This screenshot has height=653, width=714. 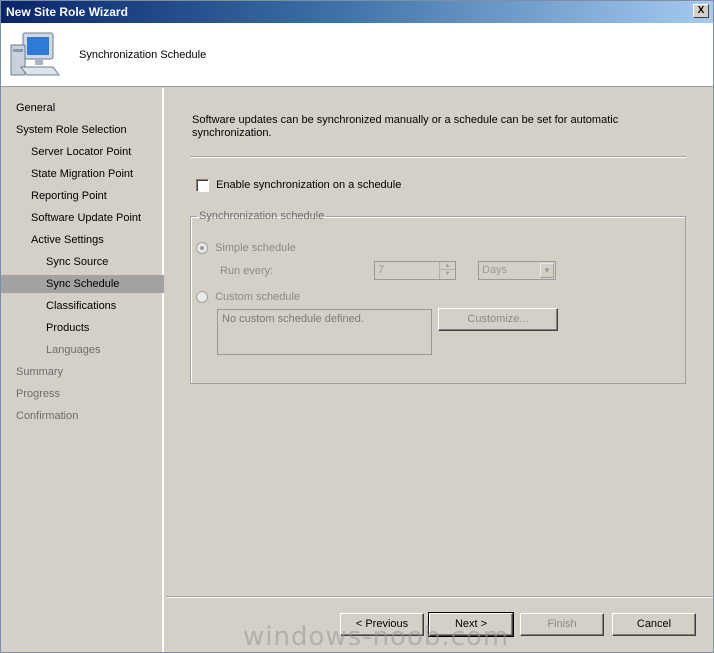 I want to click on simple-schedule-option: Simple schedule, so click(x=246, y=248).